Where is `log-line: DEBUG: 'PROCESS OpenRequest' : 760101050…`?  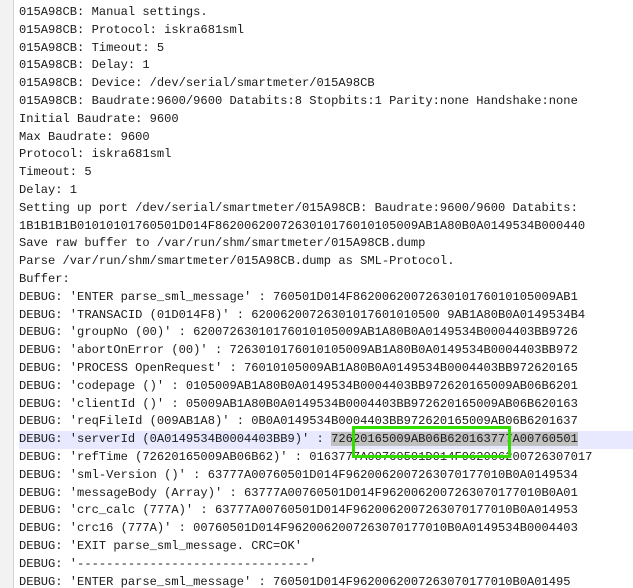 log-line: DEBUG: 'PROCESS OpenRequest' : 760101050… is located at coordinates (298, 367).